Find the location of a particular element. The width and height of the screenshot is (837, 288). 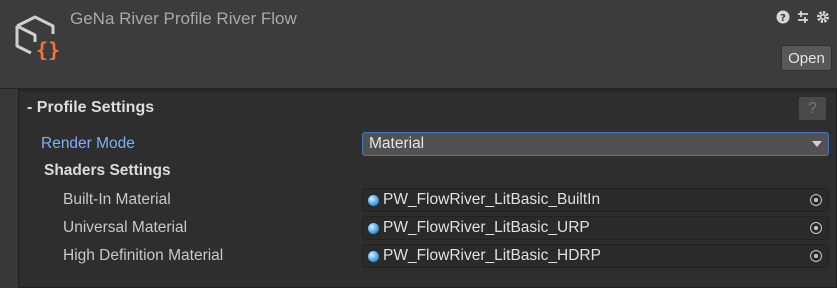

header-icons: ? is located at coordinates (803, 17).